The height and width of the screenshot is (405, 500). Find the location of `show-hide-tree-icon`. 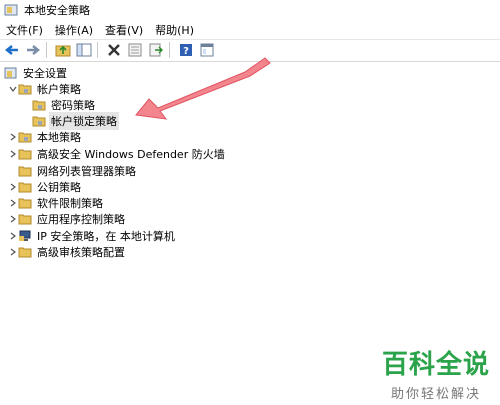

show-hide-tree-icon is located at coordinates (84, 50).